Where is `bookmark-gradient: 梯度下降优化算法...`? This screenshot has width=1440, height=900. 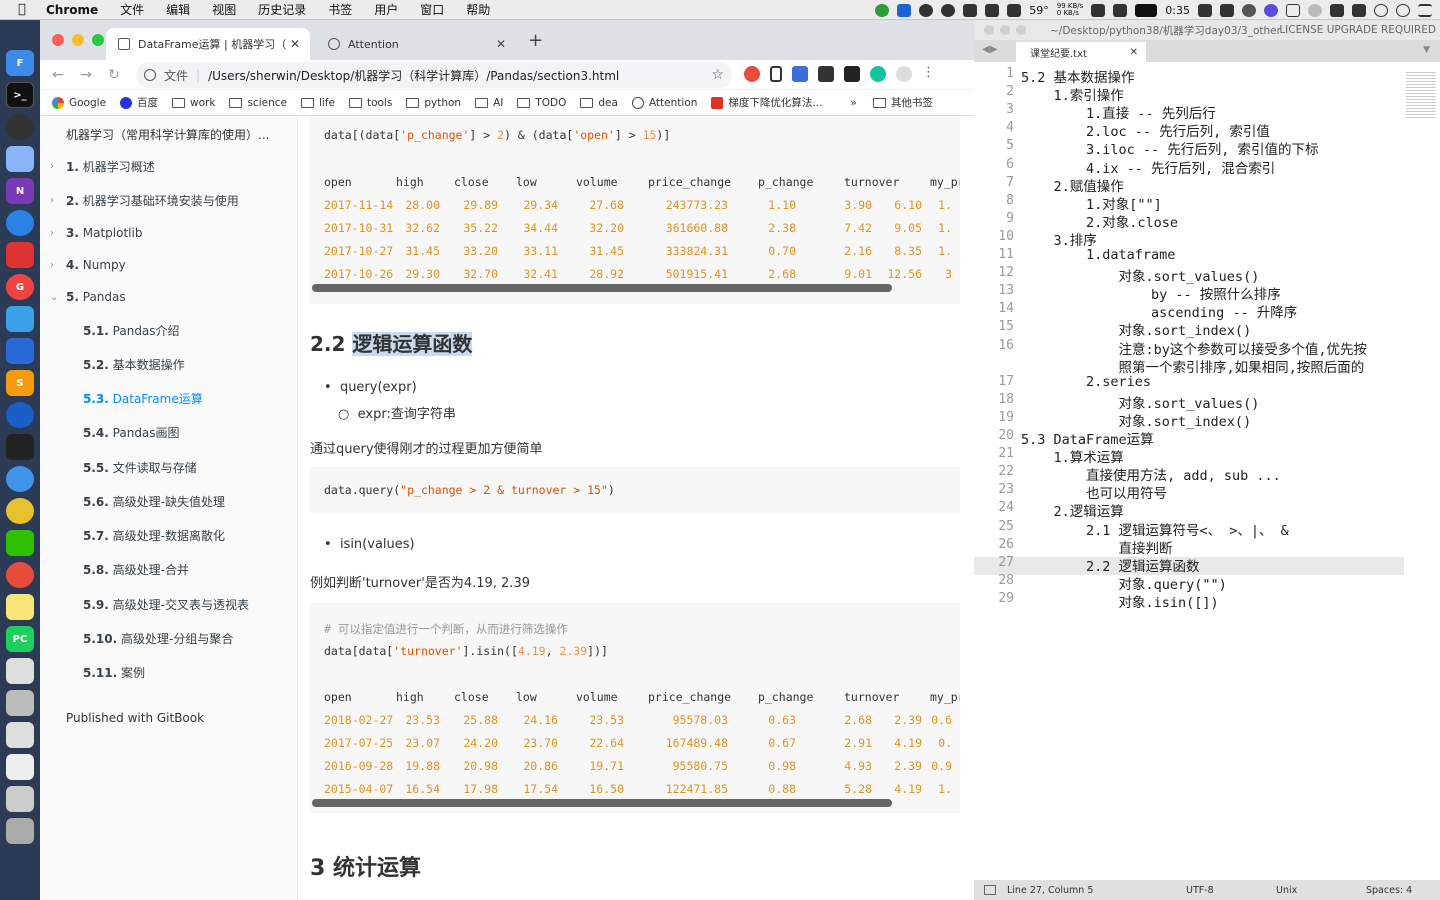
bookmark-gradient: 梯度下降优化算法... is located at coordinates (766, 102).